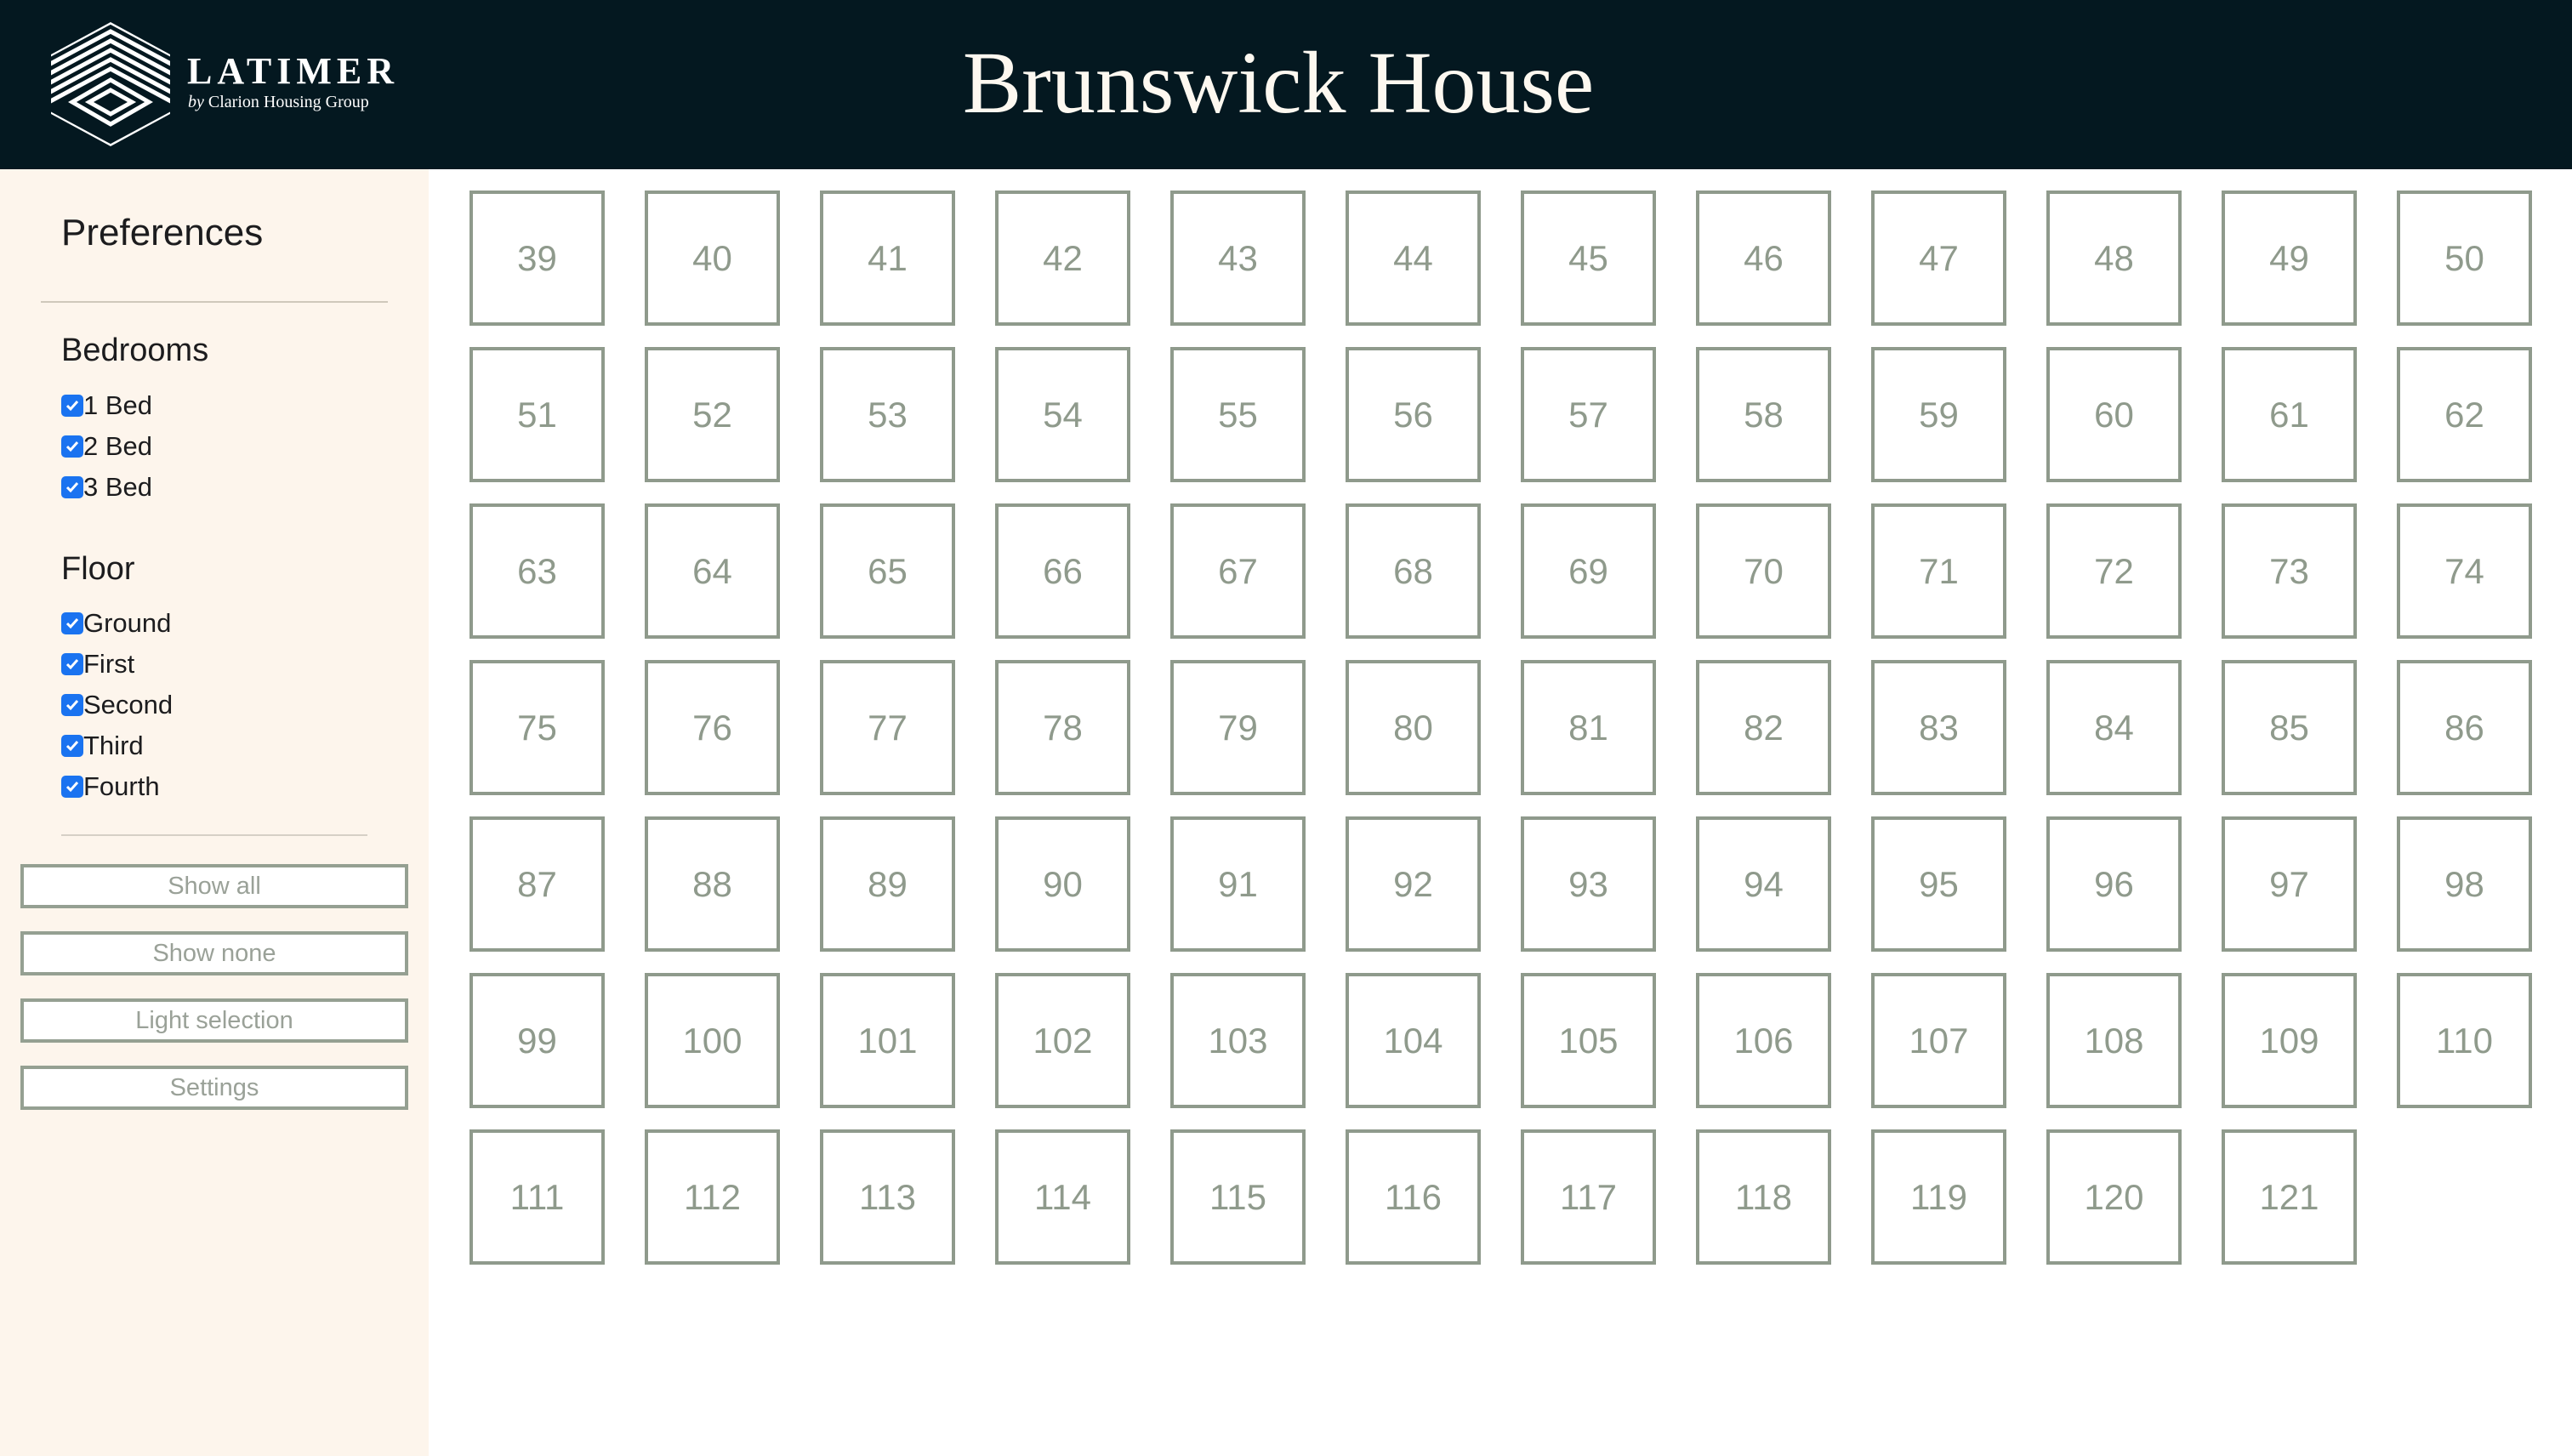 Image resolution: width=2572 pixels, height=1456 pixels. What do you see at coordinates (1238, 414) in the screenshot?
I see `unit-tile: 55` at bounding box center [1238, 414].